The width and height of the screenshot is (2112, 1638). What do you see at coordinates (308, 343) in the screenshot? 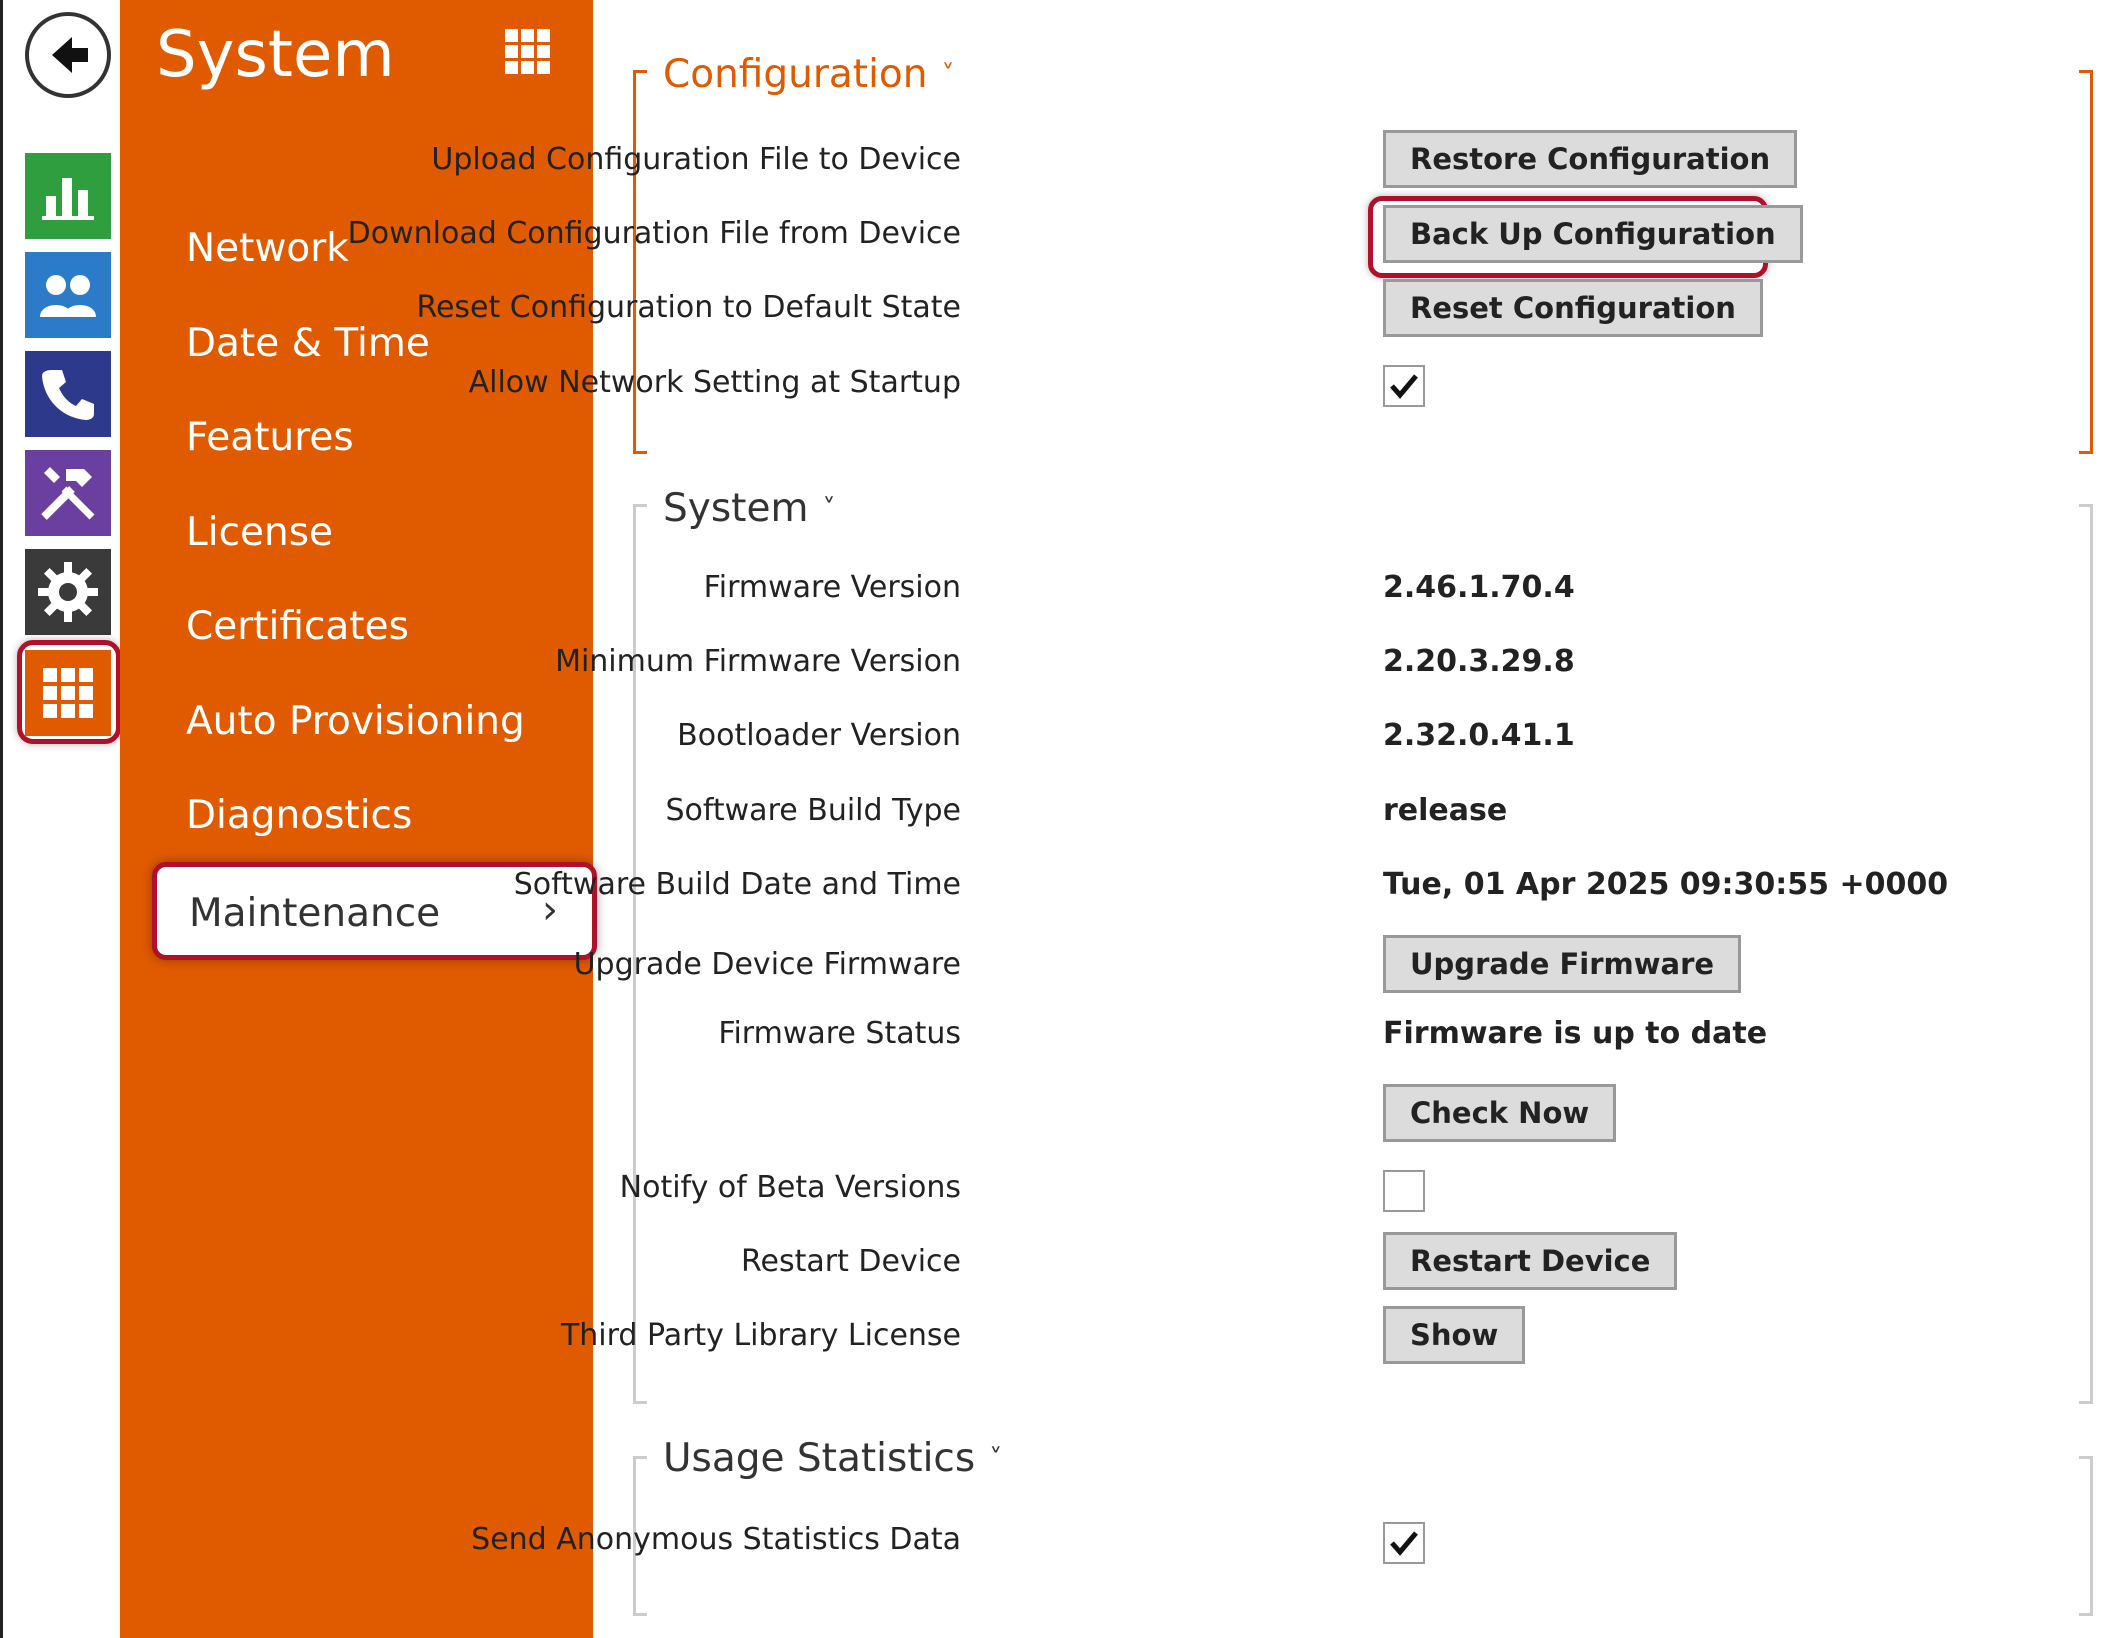
I see `menu-item-date-time: Date & Time` at bounding box center [308, 343].